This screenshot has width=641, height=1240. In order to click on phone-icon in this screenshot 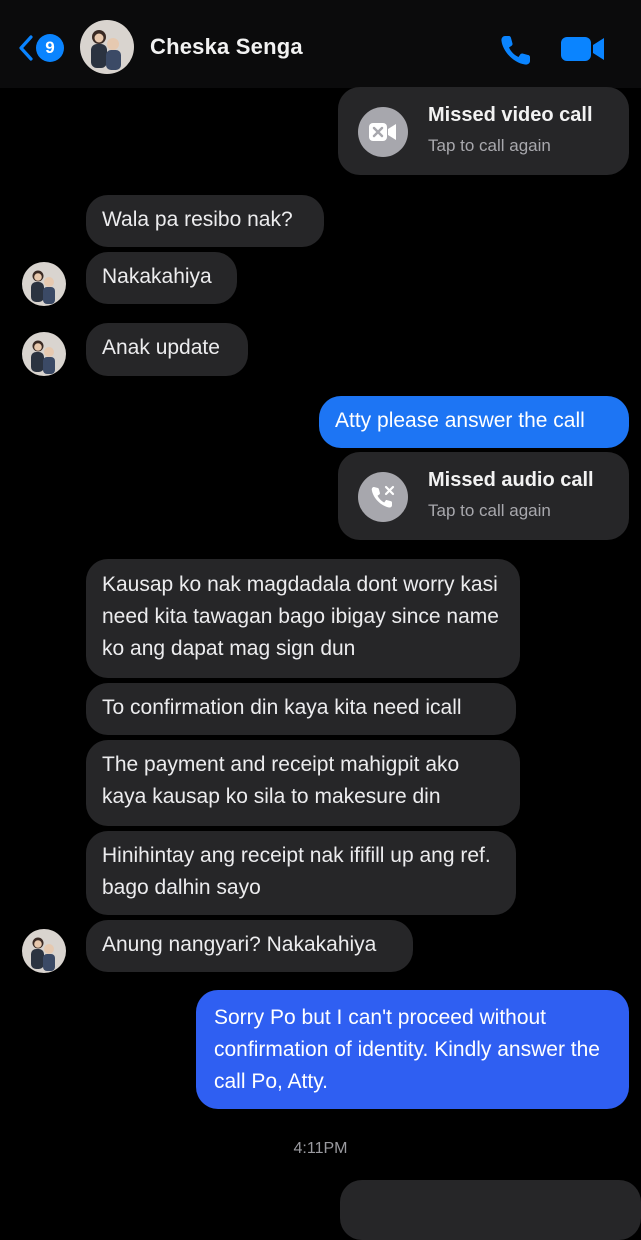, I will do `click(516, 50)`.